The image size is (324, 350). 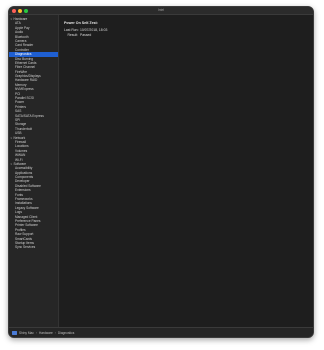 What do you see at coordinates (161, 332) in the screenshot?
I see `path-bar: Shiny Mac › Hardware › Diagnostics` at bounding box center [161, 332].